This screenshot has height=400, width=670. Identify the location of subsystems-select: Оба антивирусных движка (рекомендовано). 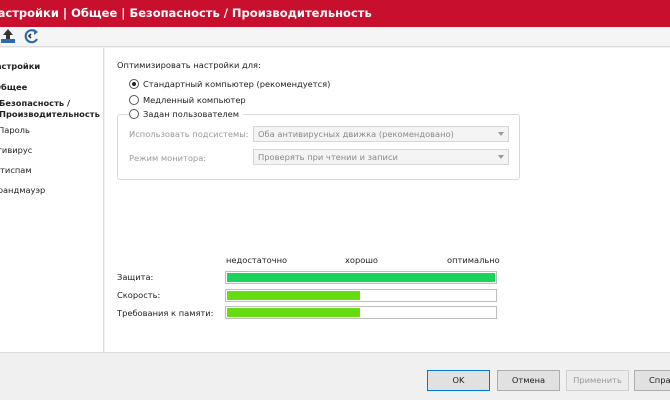
(381, 134).